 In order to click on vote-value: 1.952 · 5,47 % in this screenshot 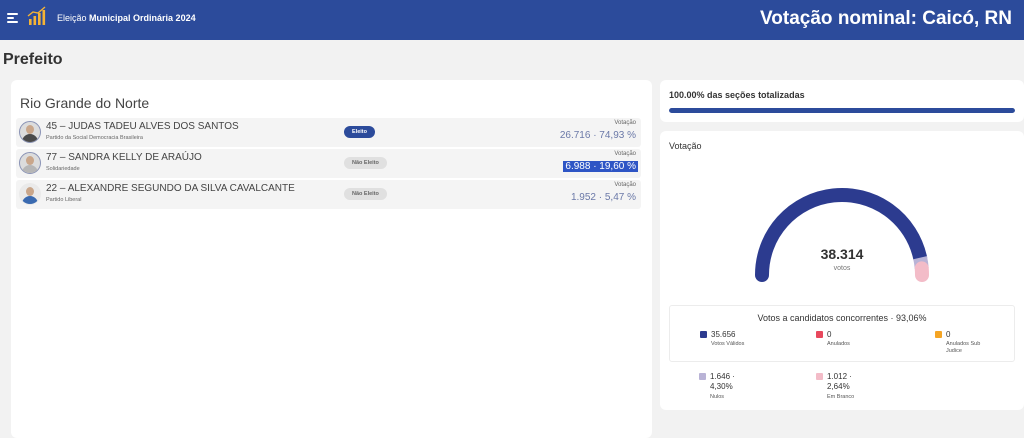, I will do `click(603, 197)`.